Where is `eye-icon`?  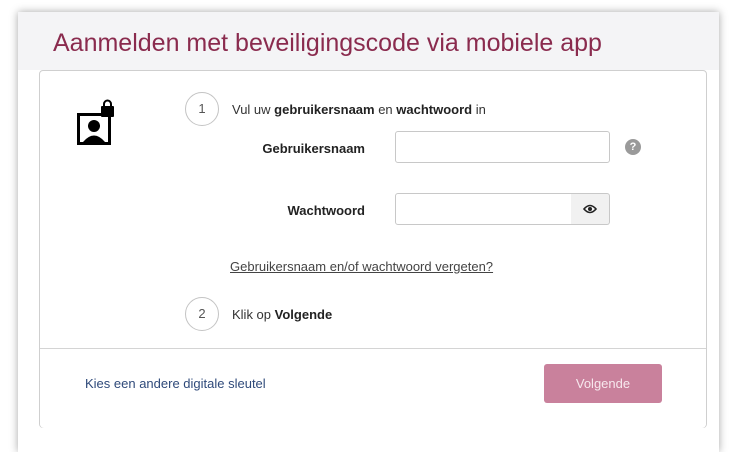
eye-icon is located at coordinates (590, 209).